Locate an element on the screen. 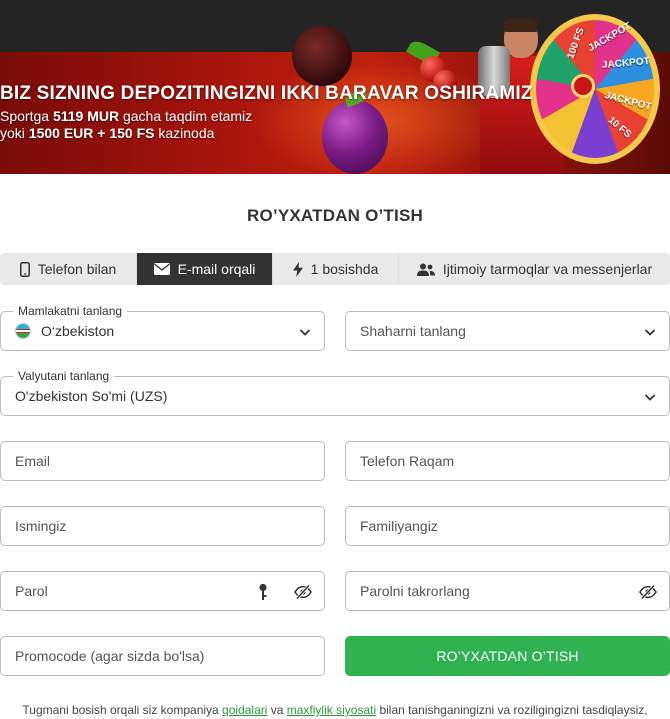 The width and height of the screenshot is (670, 719). uzbekistan-flag-icon is located at coordinates (23, 331).